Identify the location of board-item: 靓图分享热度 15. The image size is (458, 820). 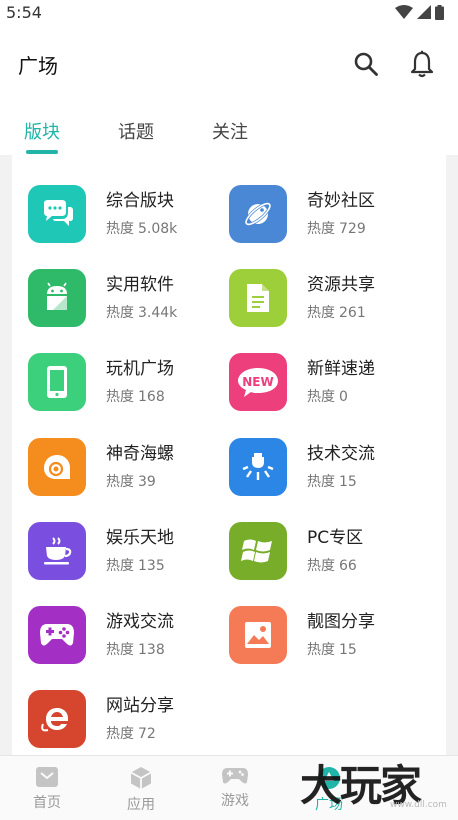
(329, 635).